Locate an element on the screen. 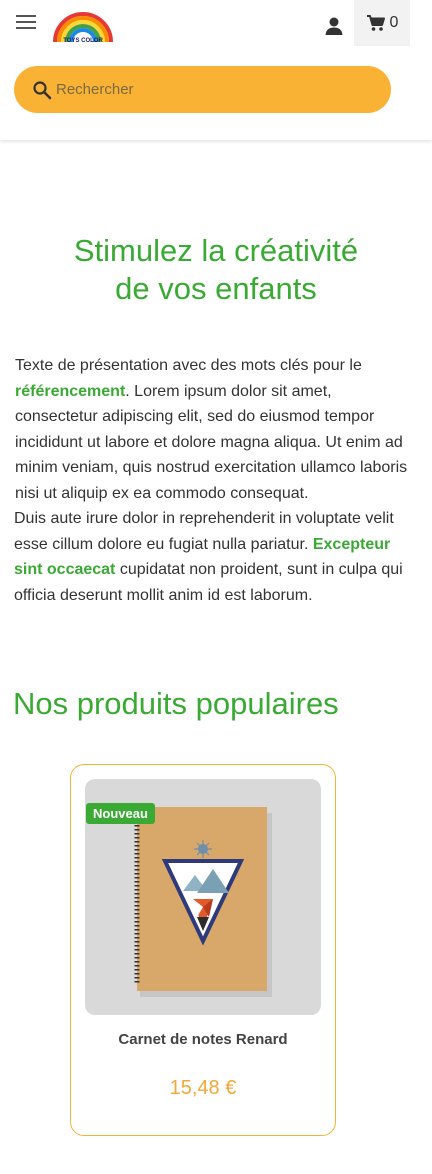 The width and height of the screenshot is (432, 1174). hero-title-line1: Stimulez la créativité is located at coordinates (216, 250).